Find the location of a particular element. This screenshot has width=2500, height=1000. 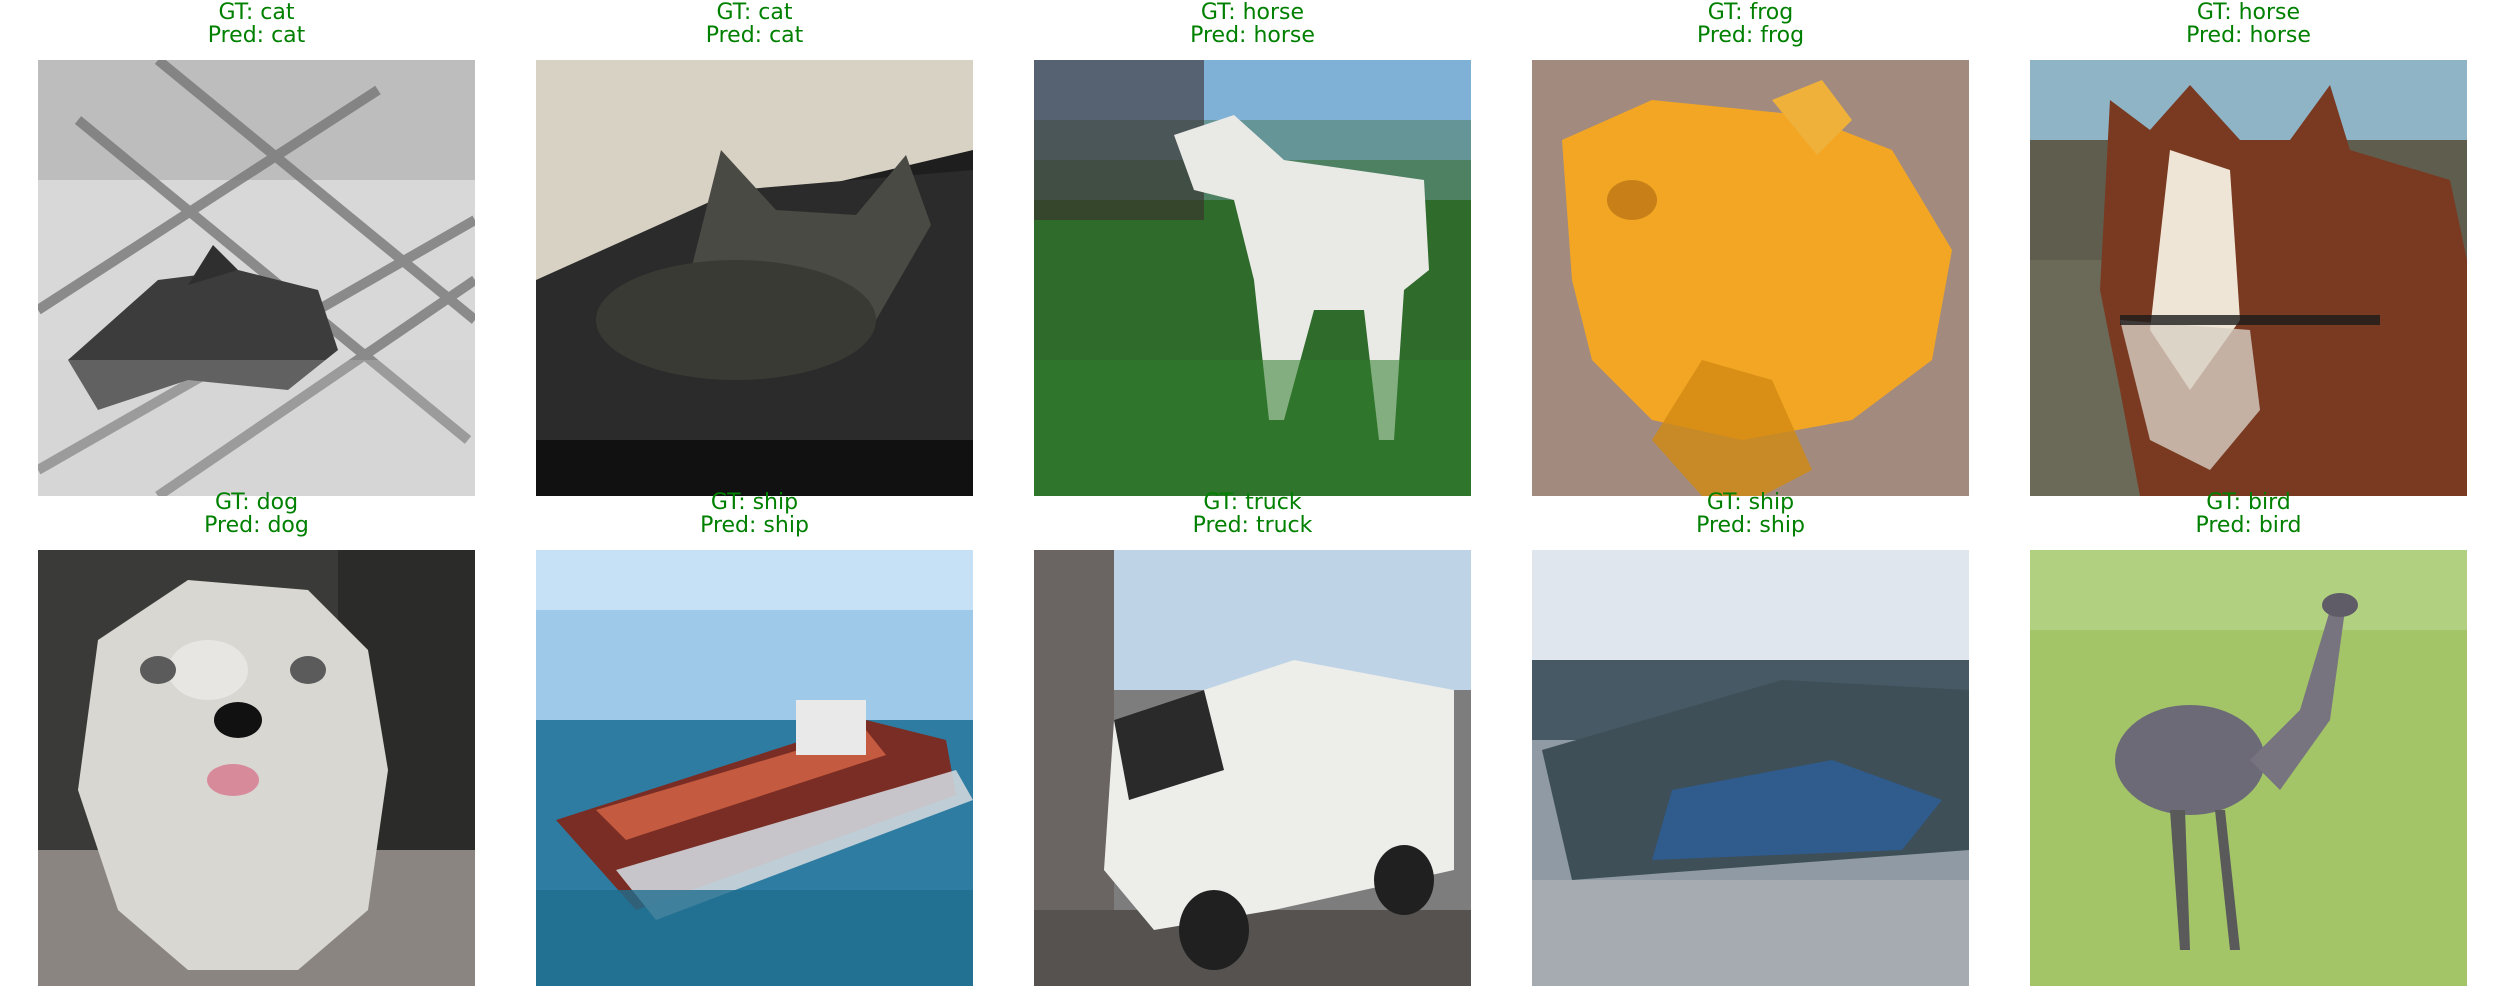

sample-panel-8: GT: truck Pred: truck is located at coordinates (1252, 738).